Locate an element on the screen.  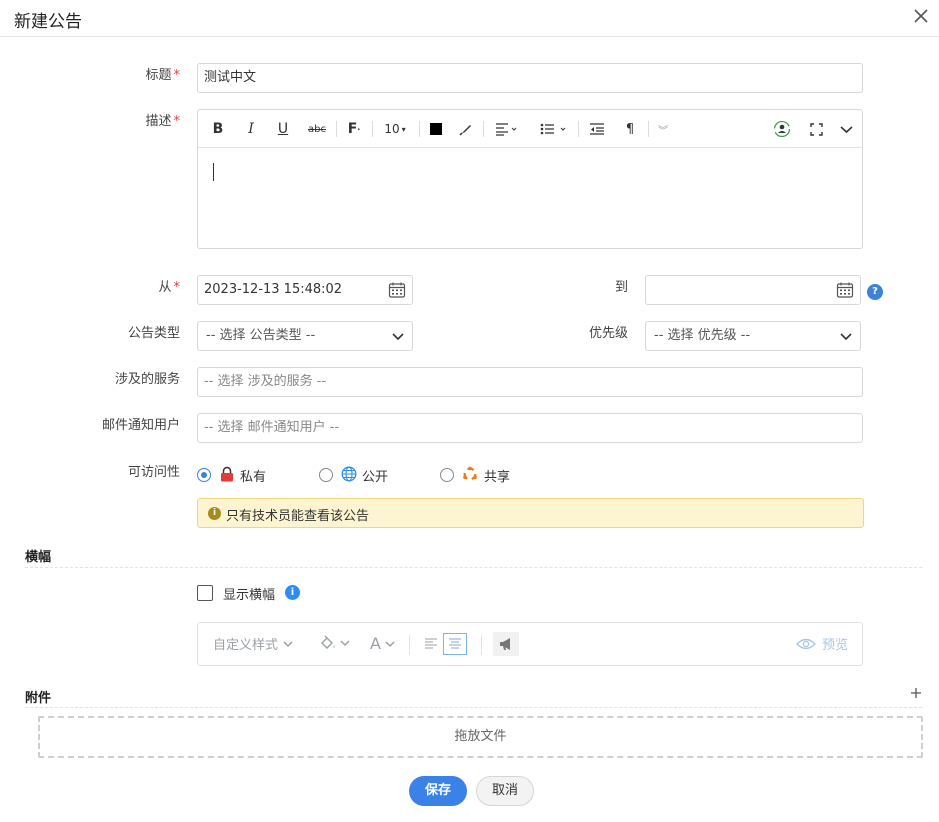
from-label: 从 * is located at coordinates (169, 287).